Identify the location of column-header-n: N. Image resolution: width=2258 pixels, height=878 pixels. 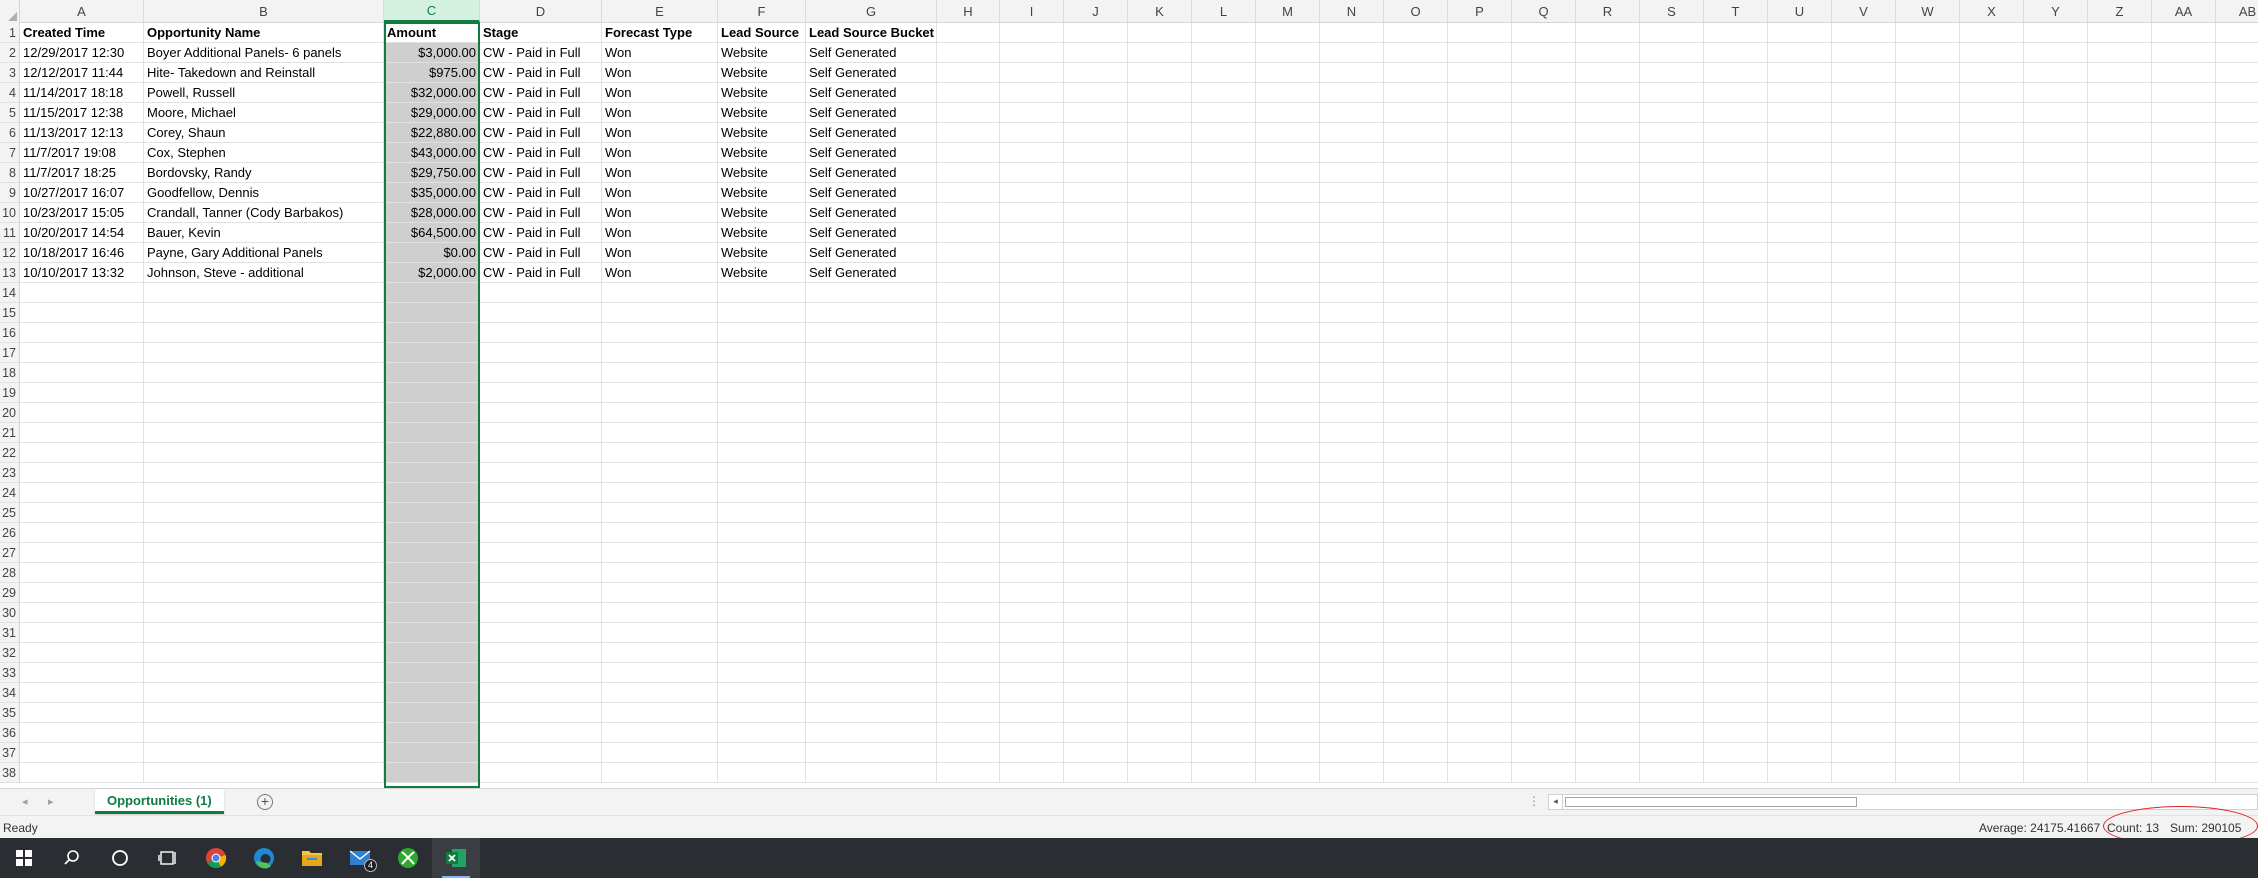
(1352, 11).